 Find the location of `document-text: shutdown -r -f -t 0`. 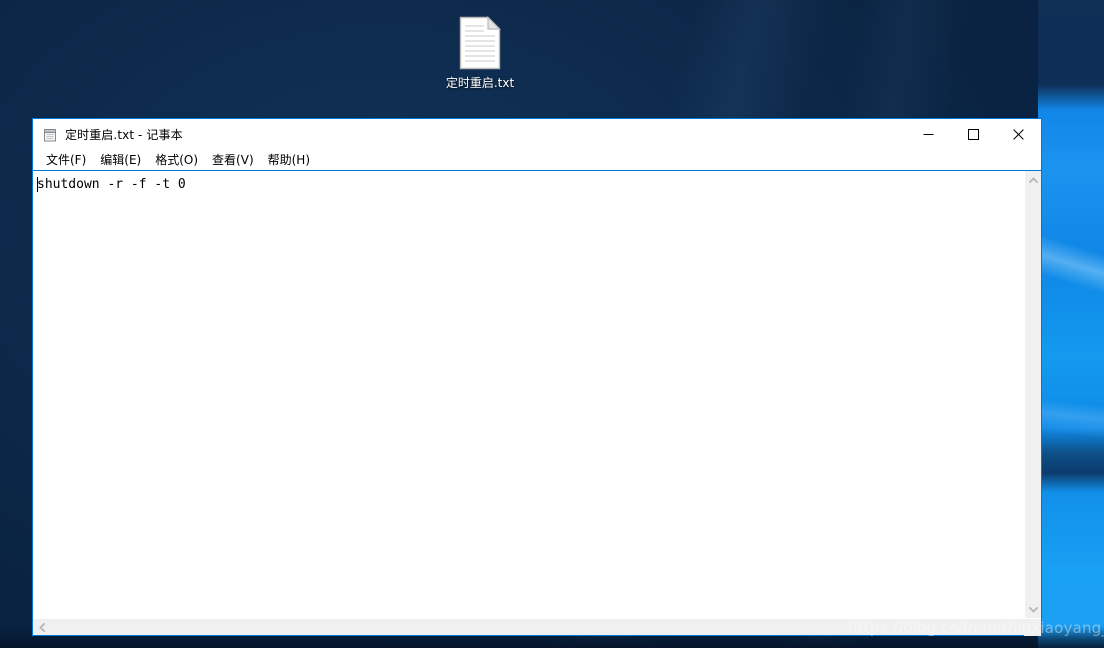

document-text: shutdown -r -f -t 0 is located at coordinates (111, 184).